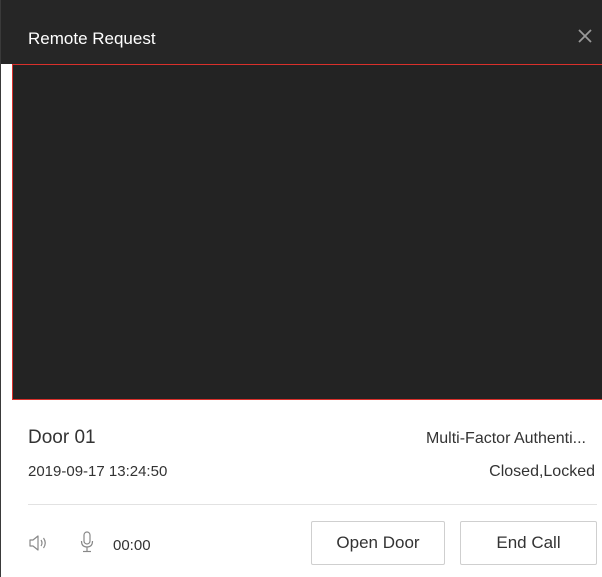 The image size is (602, 577). Describe the element at coordinates (62, 437) in the screenshot. I see `door-name: Door 01` at that location.